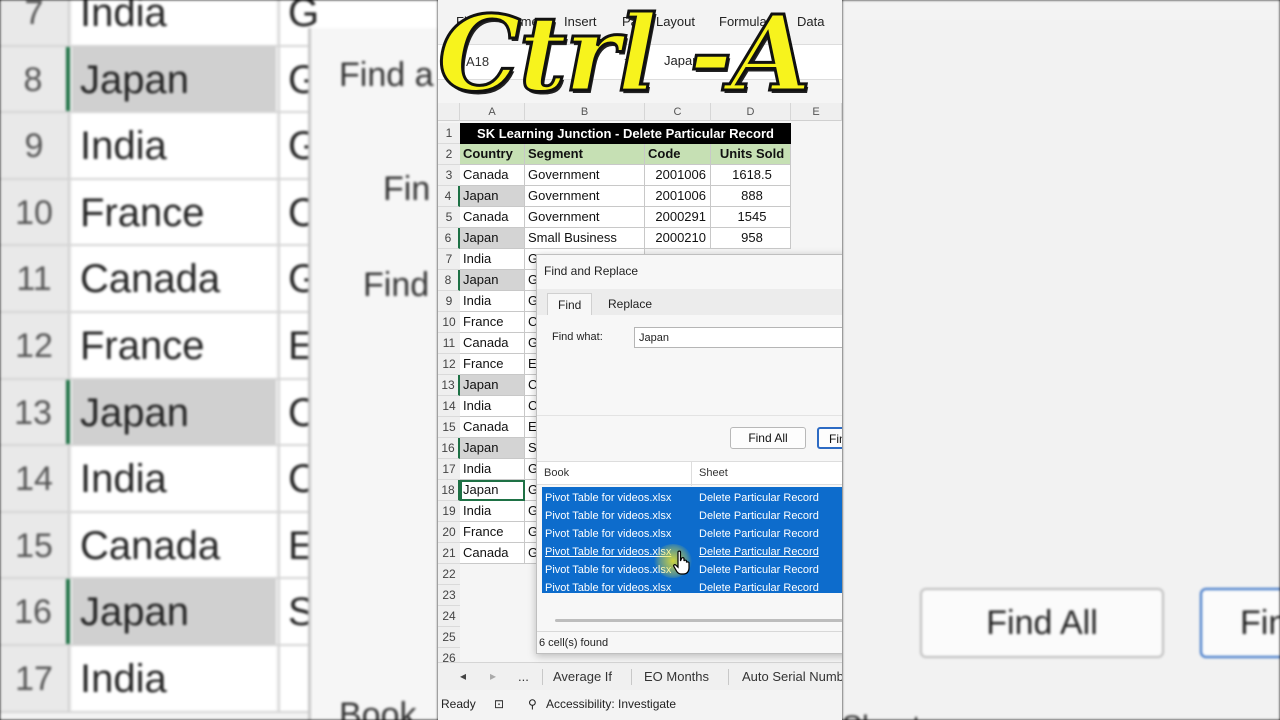 Image resolution: width=1280 pixels, height=720 pixels. Describe the element at coordinates (751, 196) in the screenshot. I see `cell-units-sold: 888` at that location.